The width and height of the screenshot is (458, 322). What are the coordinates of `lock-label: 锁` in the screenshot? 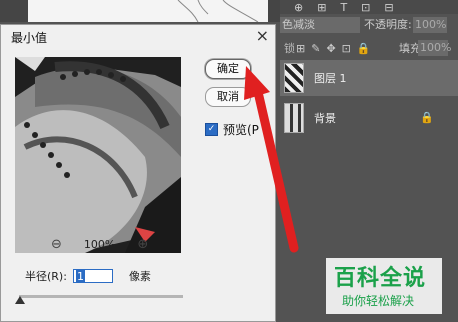 It's located at (289, 48).